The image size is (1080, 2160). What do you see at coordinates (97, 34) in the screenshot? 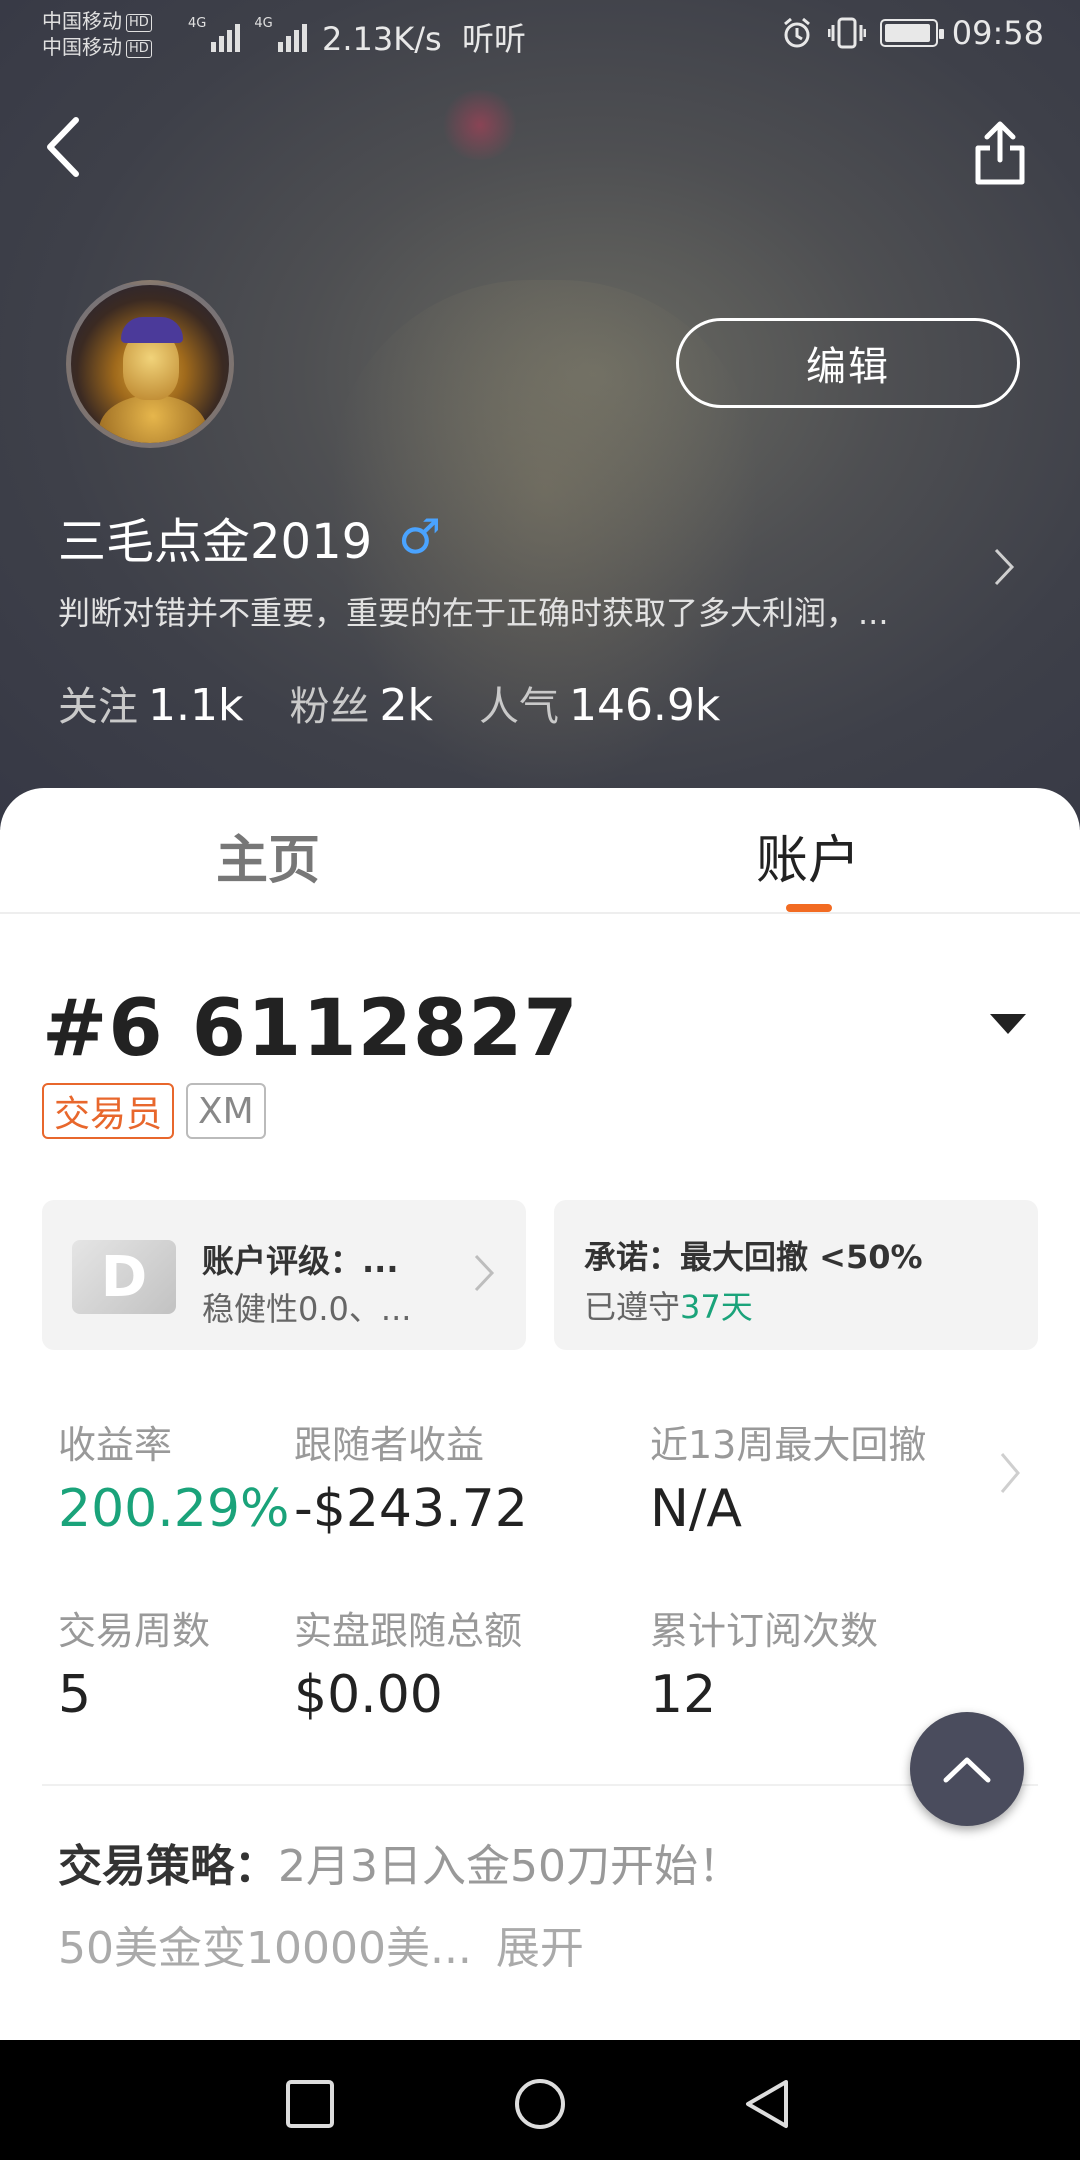
I see `carrier-info: 中国移动 HD 中国移动 HD` at bounding box center [97, 34].